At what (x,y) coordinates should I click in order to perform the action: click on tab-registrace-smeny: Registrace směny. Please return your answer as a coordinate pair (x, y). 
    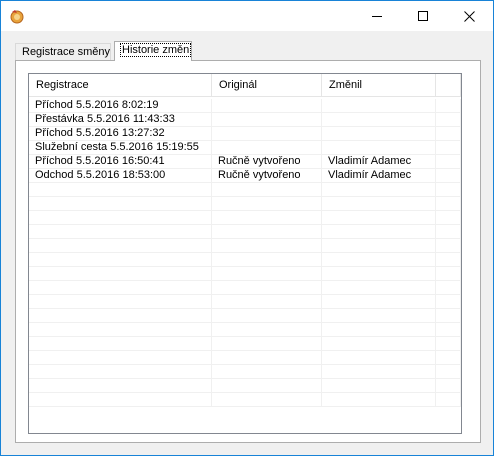
    Looking at the image, I should click on (63, 52).